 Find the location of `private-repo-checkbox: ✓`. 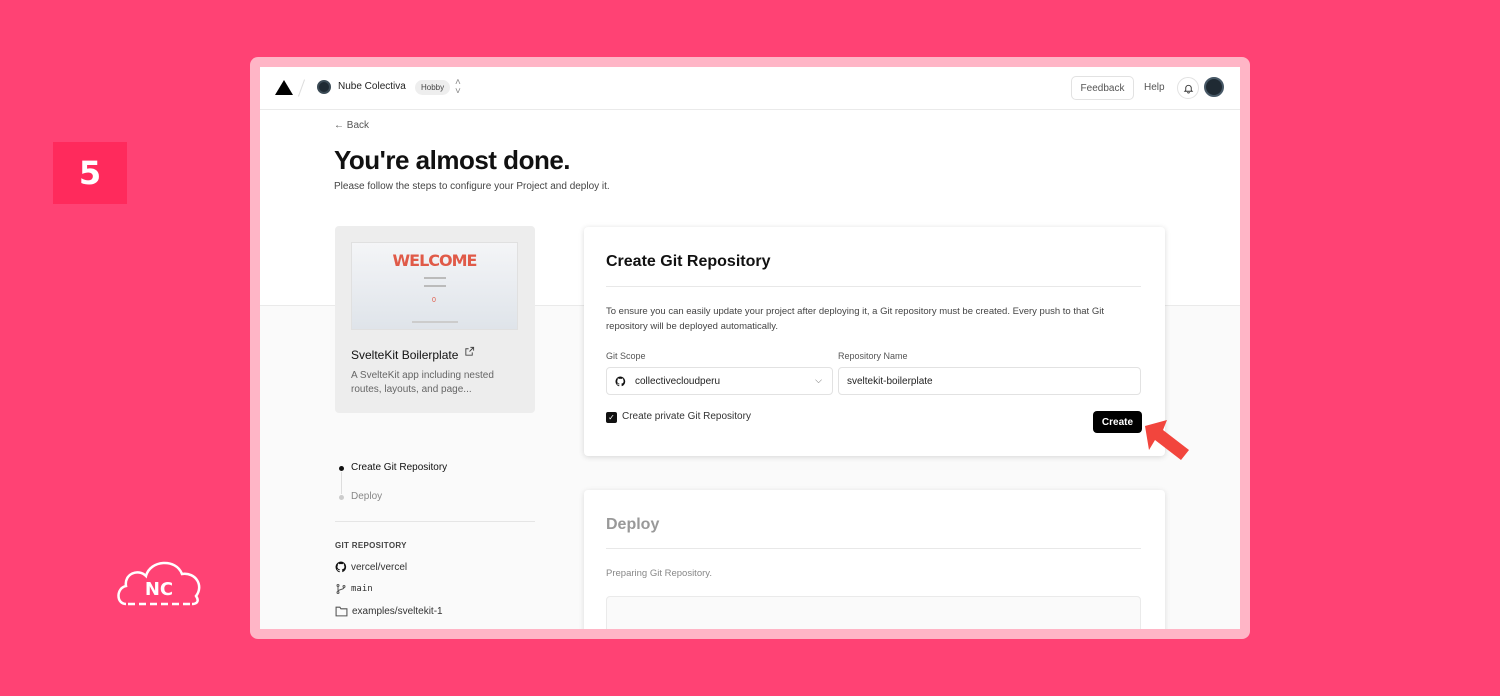

private-repo-checkbox: ✓ is located at coordinates (611, 417).